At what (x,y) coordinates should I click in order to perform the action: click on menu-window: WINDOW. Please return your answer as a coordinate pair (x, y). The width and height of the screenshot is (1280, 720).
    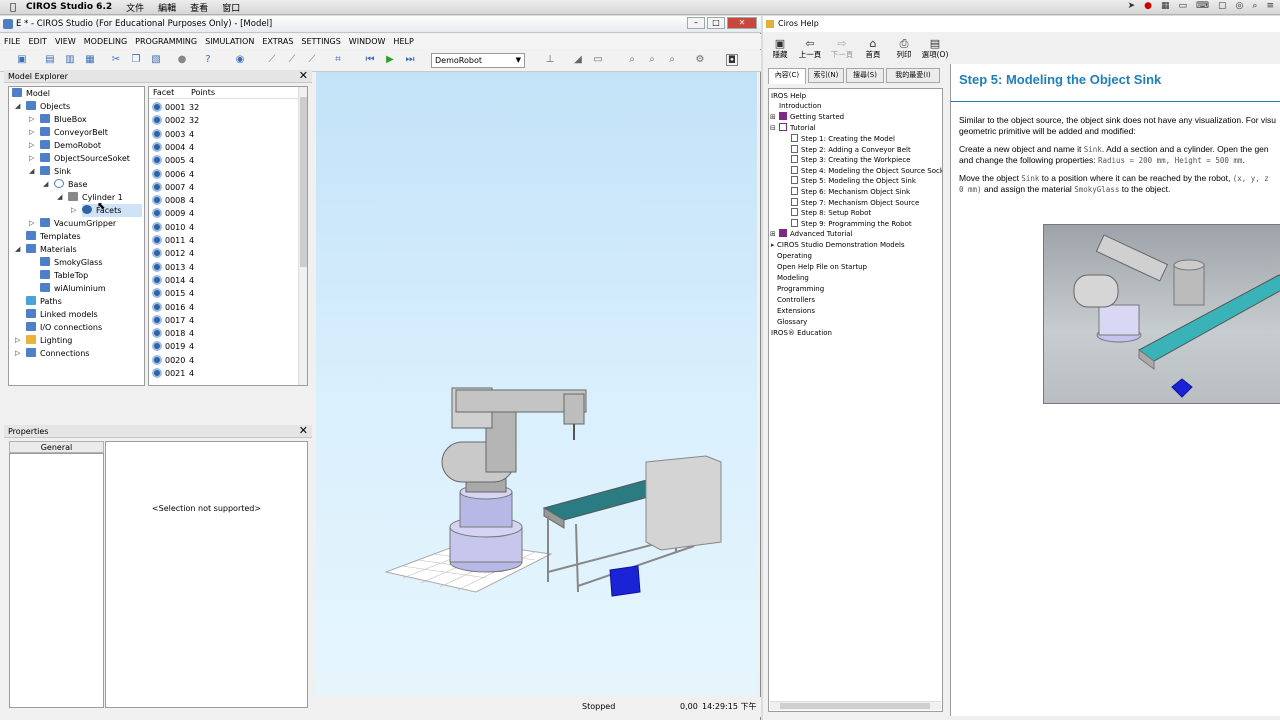
    Looking at the image, I should click on (367, 41).